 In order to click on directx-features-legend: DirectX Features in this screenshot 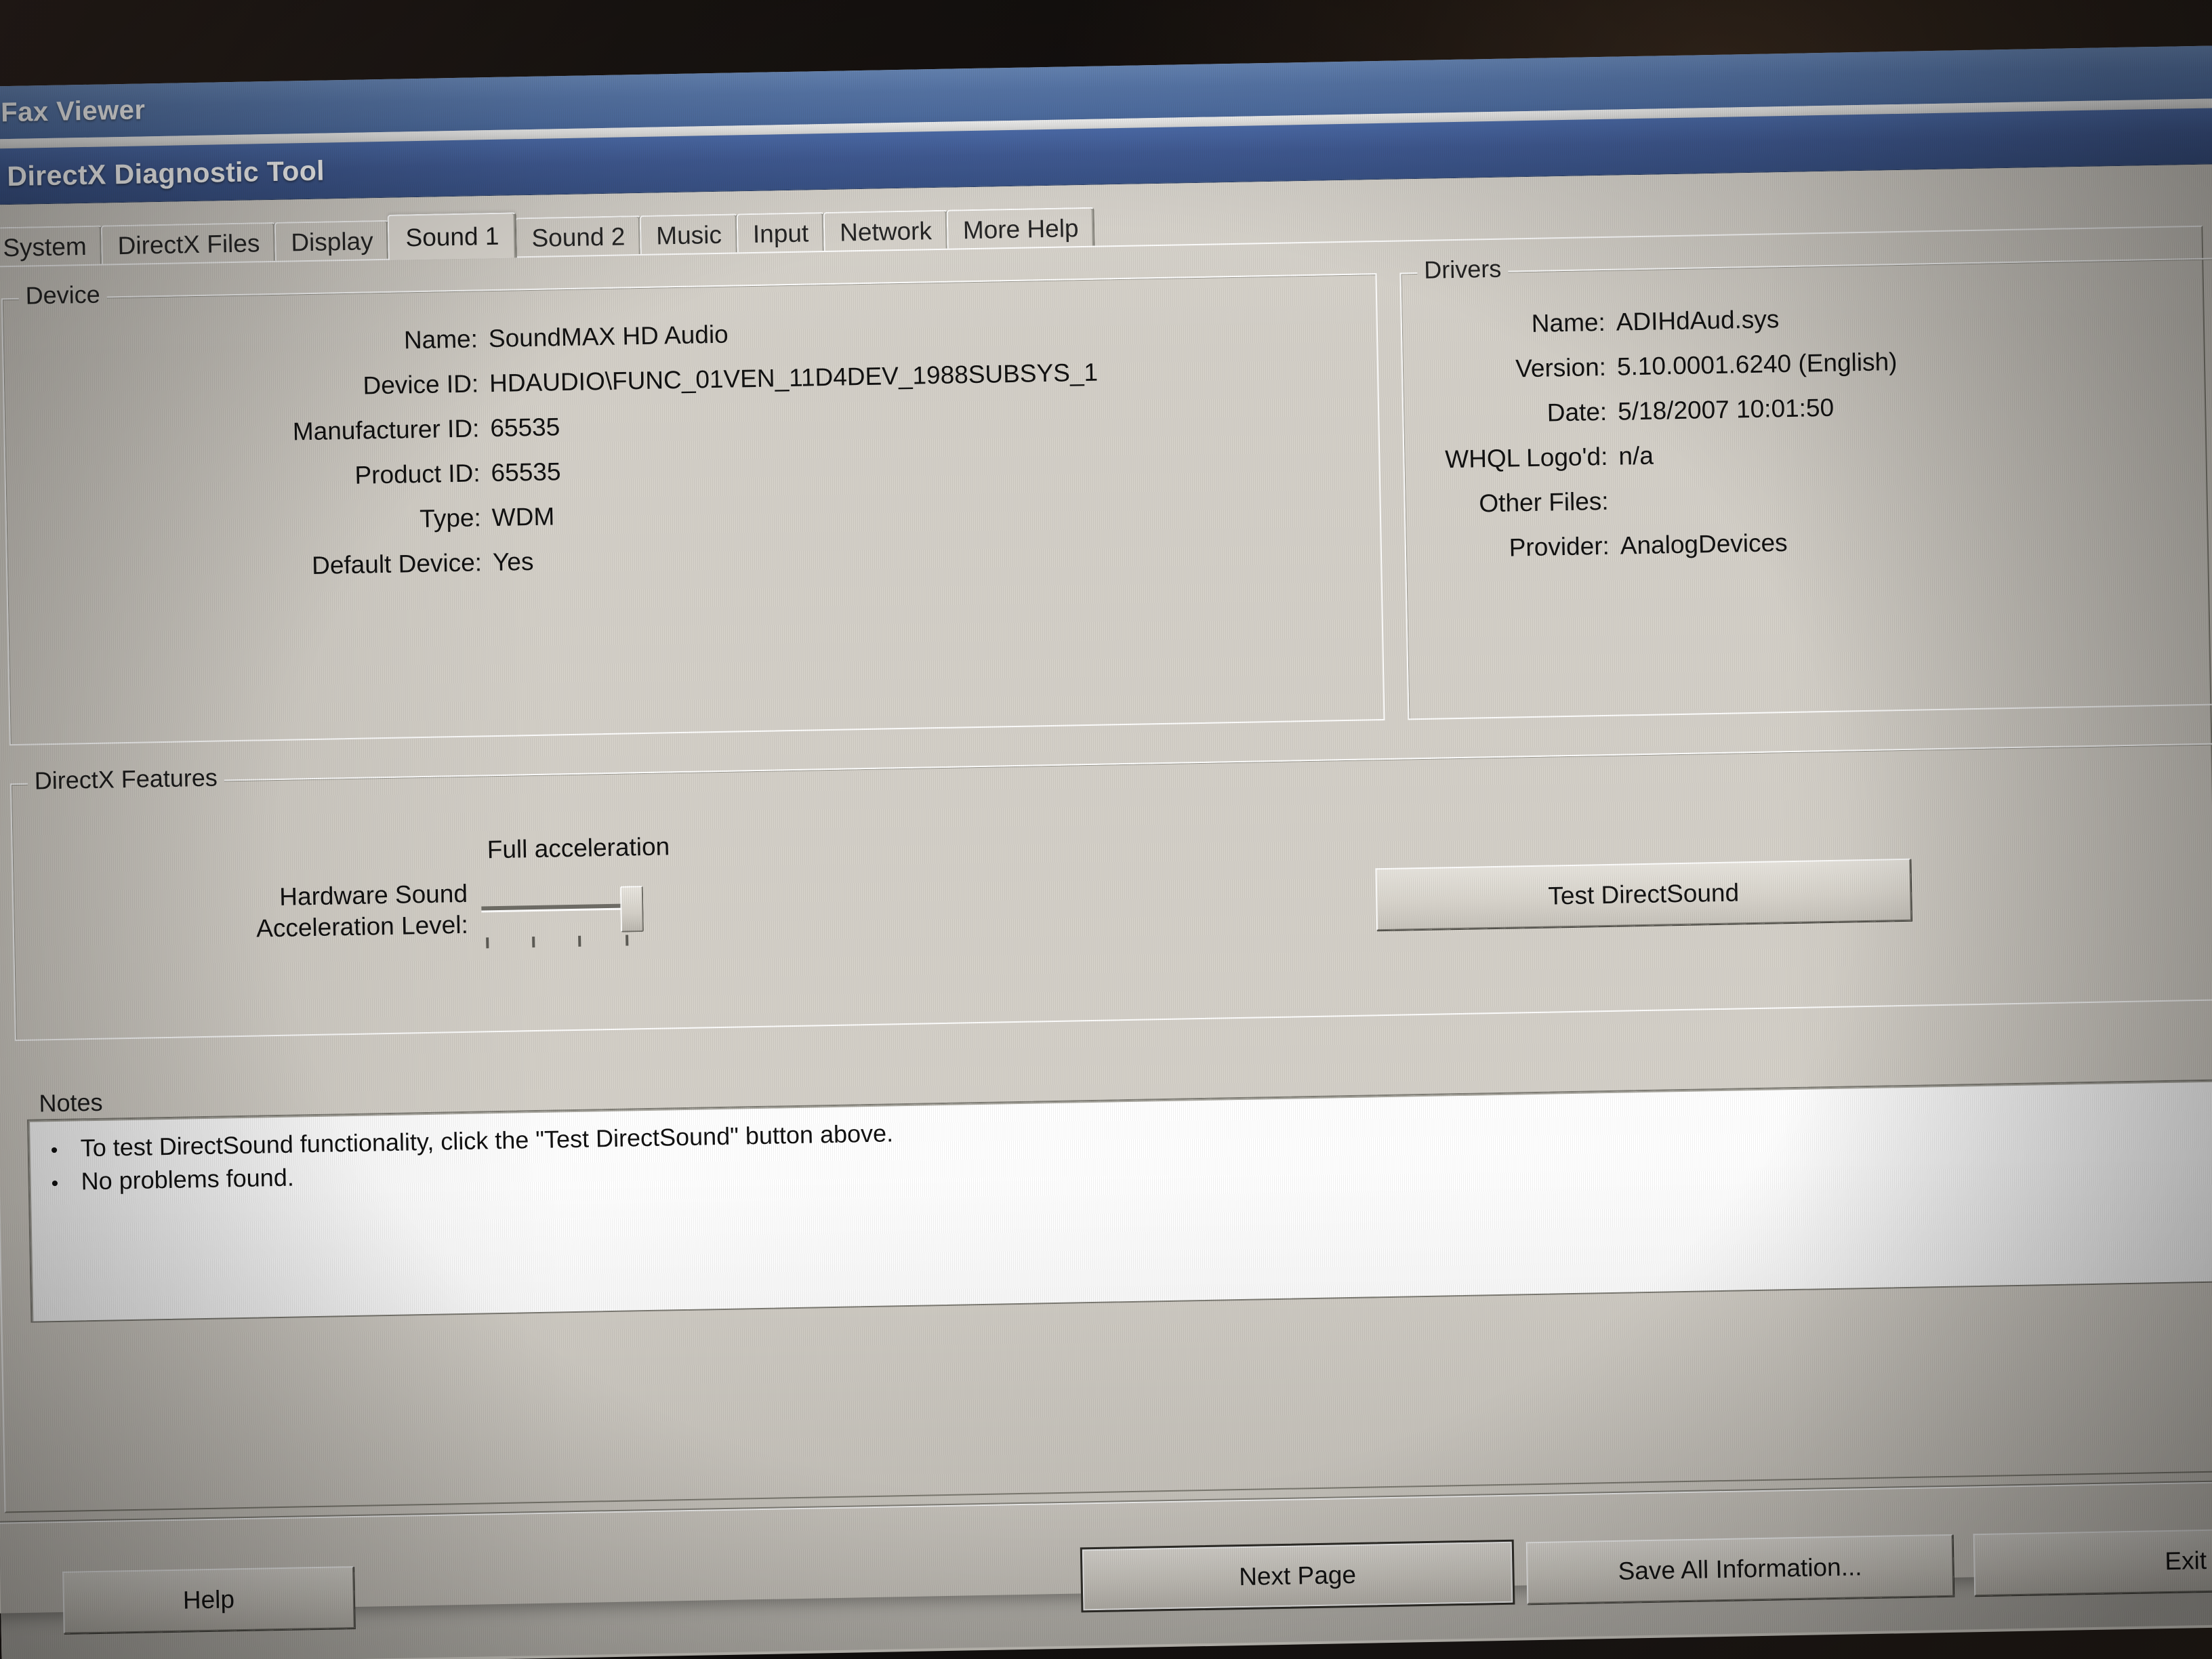, I will do `click(126, 780)`.